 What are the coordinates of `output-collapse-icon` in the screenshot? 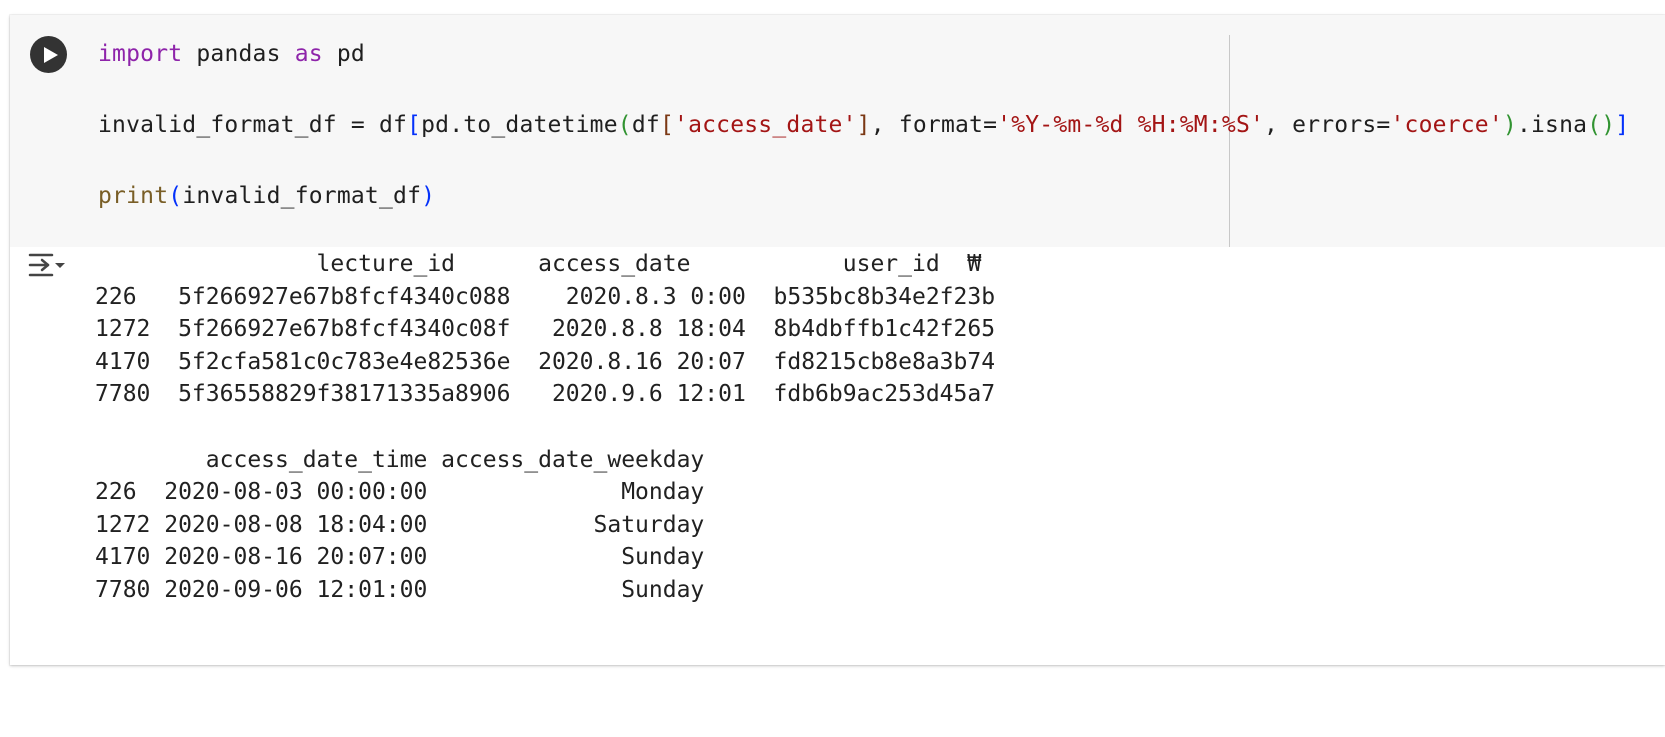 It's located at (48, 265).